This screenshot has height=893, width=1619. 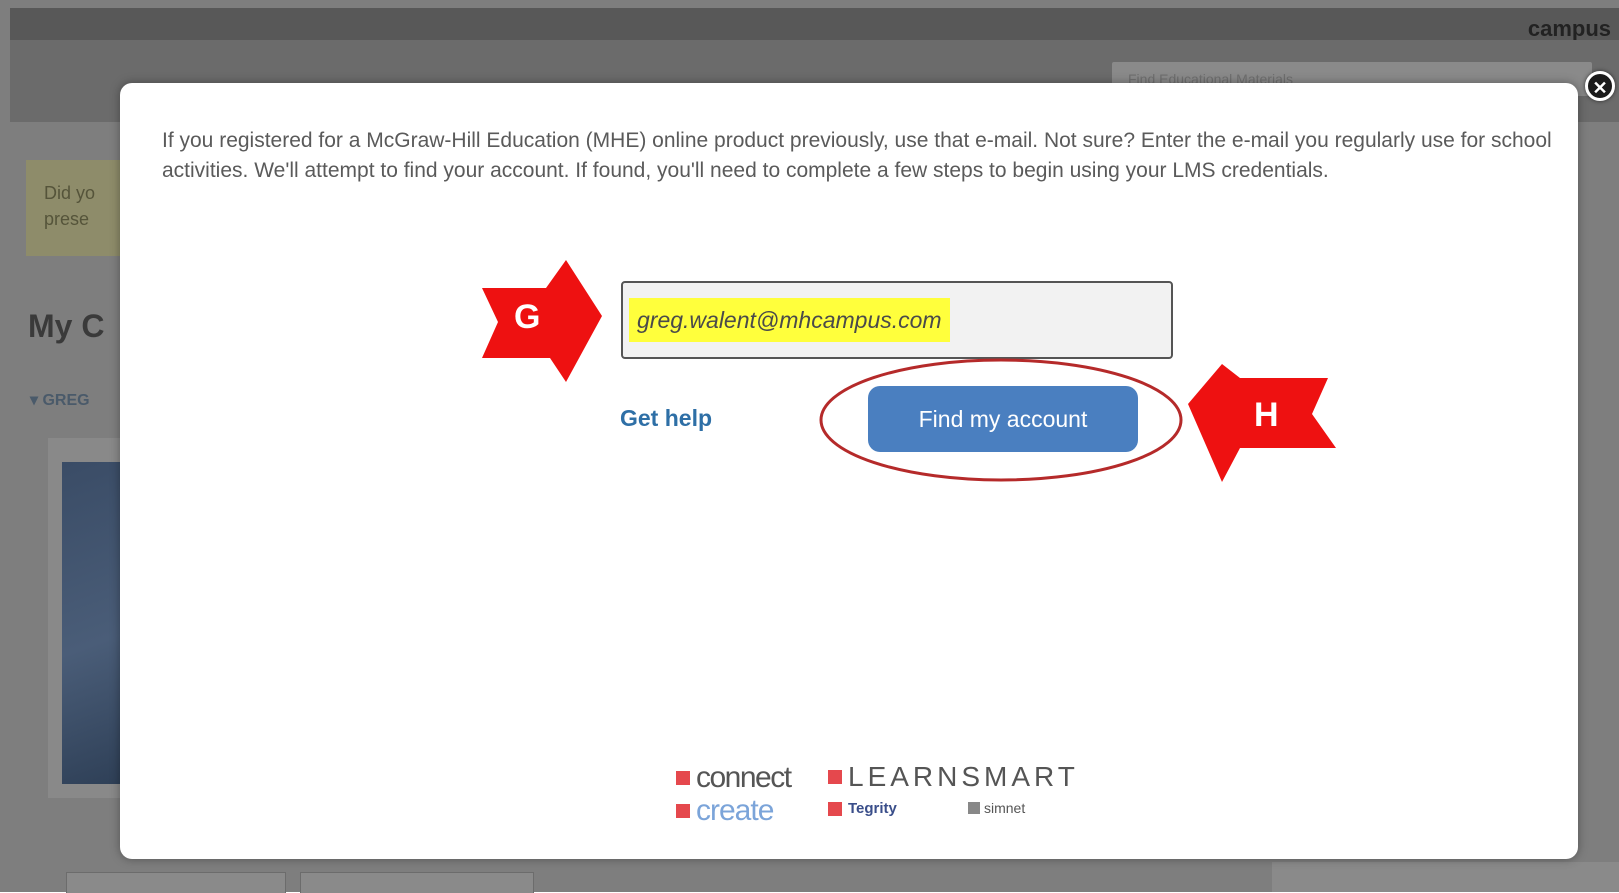 What do you see at coordinates (527, 317) in the screenshot?
I see `arrow-g-label: G` at bounding box center [527, 317].